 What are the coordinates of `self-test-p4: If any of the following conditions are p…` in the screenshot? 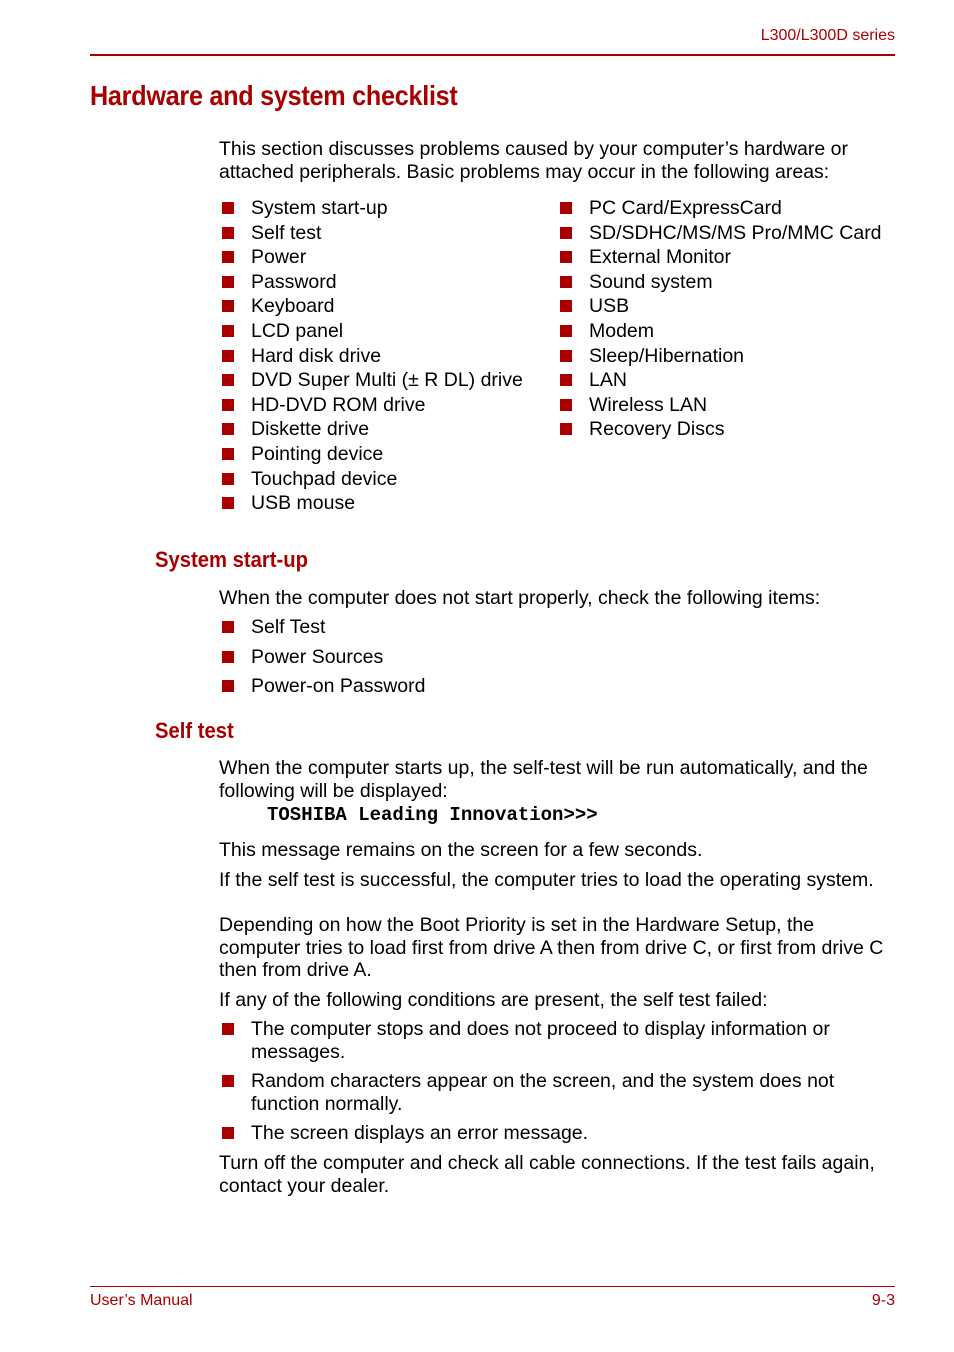 It's located at (493, 1000).